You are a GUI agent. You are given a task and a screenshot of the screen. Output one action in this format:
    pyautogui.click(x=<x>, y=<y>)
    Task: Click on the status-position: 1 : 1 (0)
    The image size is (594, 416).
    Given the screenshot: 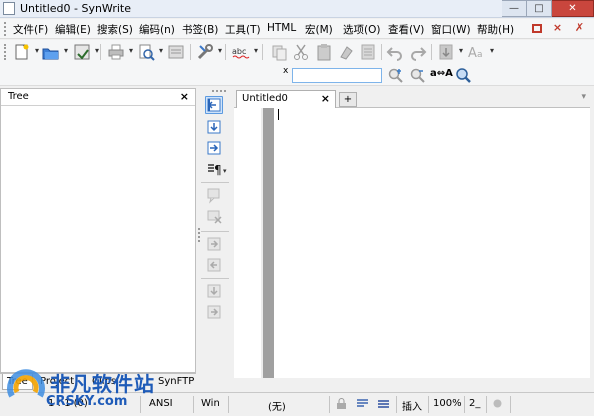 What is the action you would take?
    pyautogui.click(x=68, y=403)
    